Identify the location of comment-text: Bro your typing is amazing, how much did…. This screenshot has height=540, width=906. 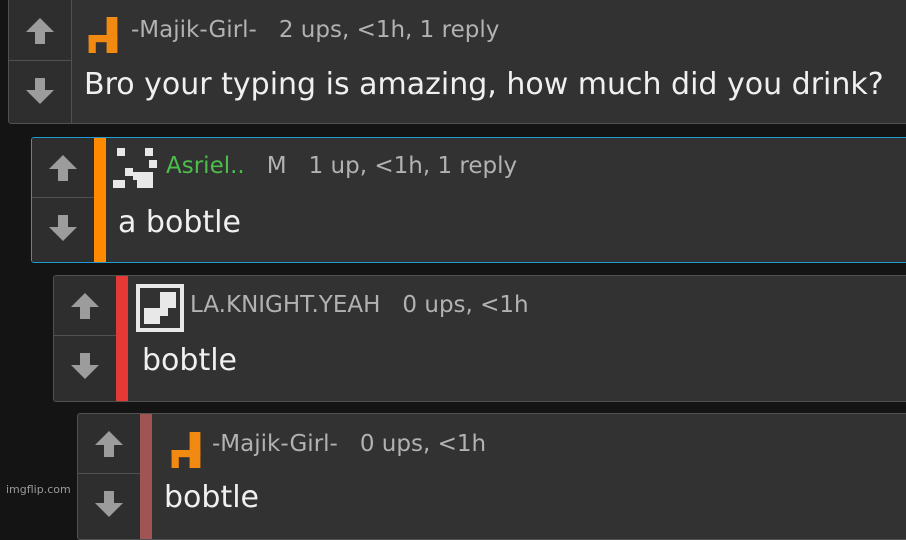
(484, 84).